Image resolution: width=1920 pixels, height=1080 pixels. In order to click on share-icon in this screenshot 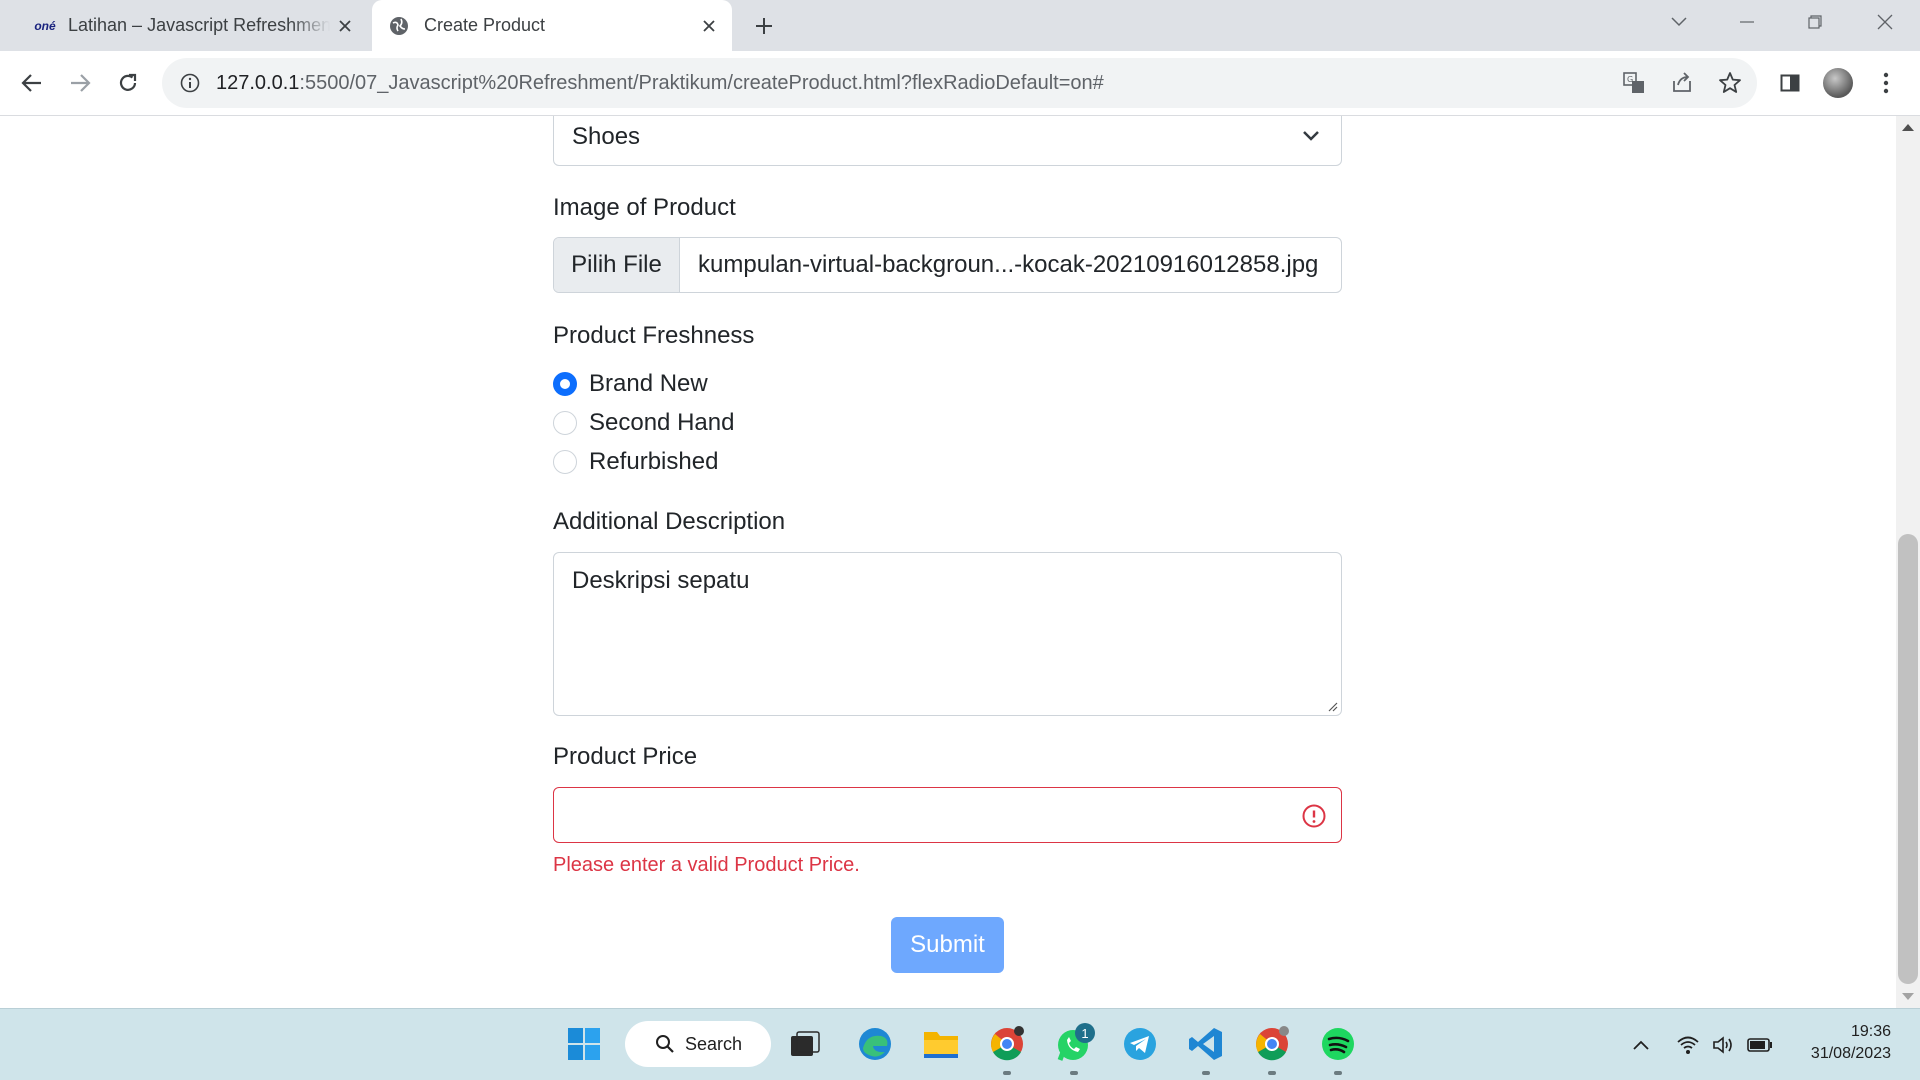, I will do `click(1682, 83)`.